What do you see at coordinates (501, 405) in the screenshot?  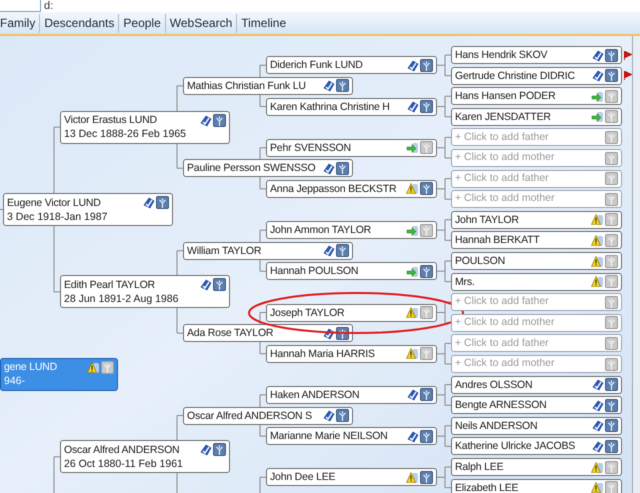 I see `person-name: Bengte ARNESSON` at bounding box center [501, 405].